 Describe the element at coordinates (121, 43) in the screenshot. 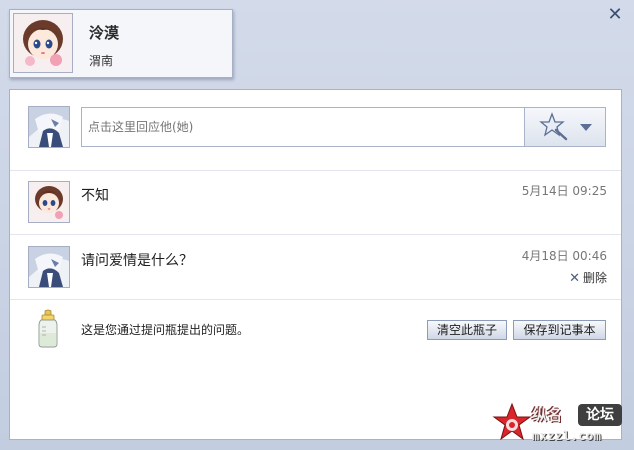

I see `profile-card: 泠漠 渭南` at that location.